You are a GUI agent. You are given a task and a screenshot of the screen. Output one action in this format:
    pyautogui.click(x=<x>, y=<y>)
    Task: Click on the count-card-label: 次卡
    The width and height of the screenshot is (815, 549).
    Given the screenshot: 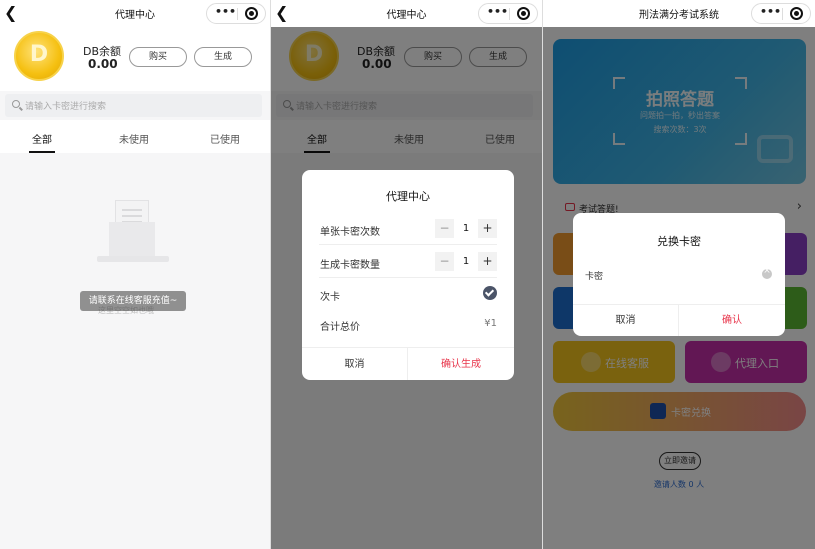 What is the action you would take?
    pyautogui.click(x=330, y=297)
    